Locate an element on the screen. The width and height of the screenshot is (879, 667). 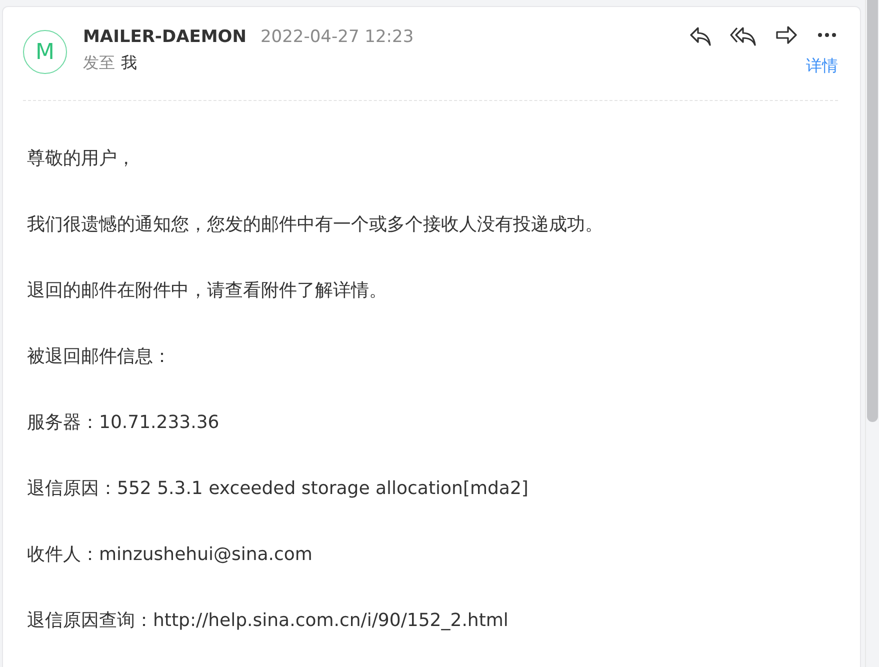
recipient-label: 发至 is located at coordinates (99, 63).